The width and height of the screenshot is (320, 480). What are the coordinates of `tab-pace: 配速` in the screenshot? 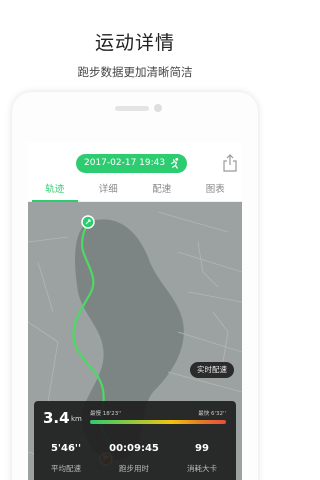 It's located at (162, 190).